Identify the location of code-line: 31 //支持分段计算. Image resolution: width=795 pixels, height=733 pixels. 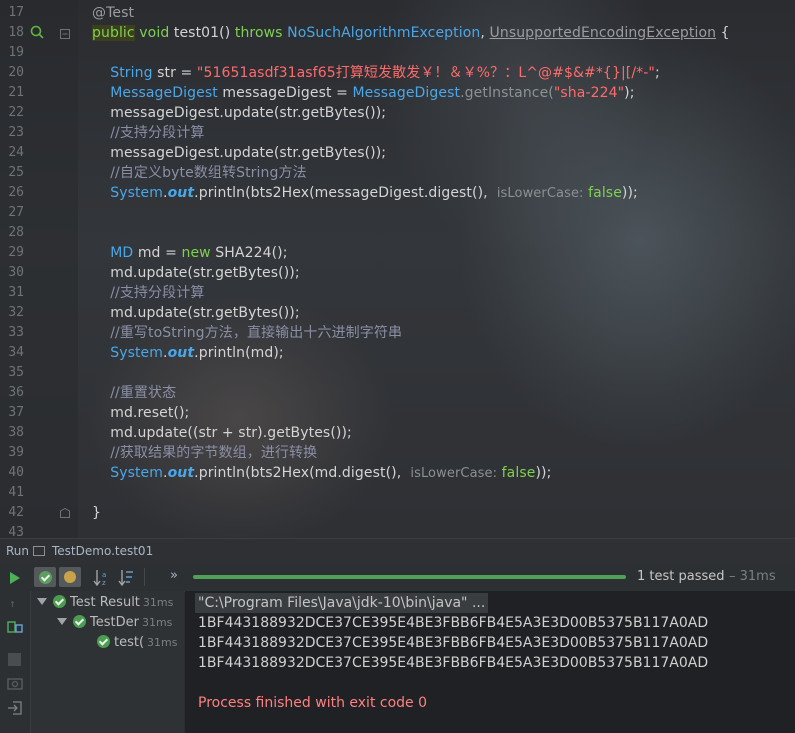
(397, 293).